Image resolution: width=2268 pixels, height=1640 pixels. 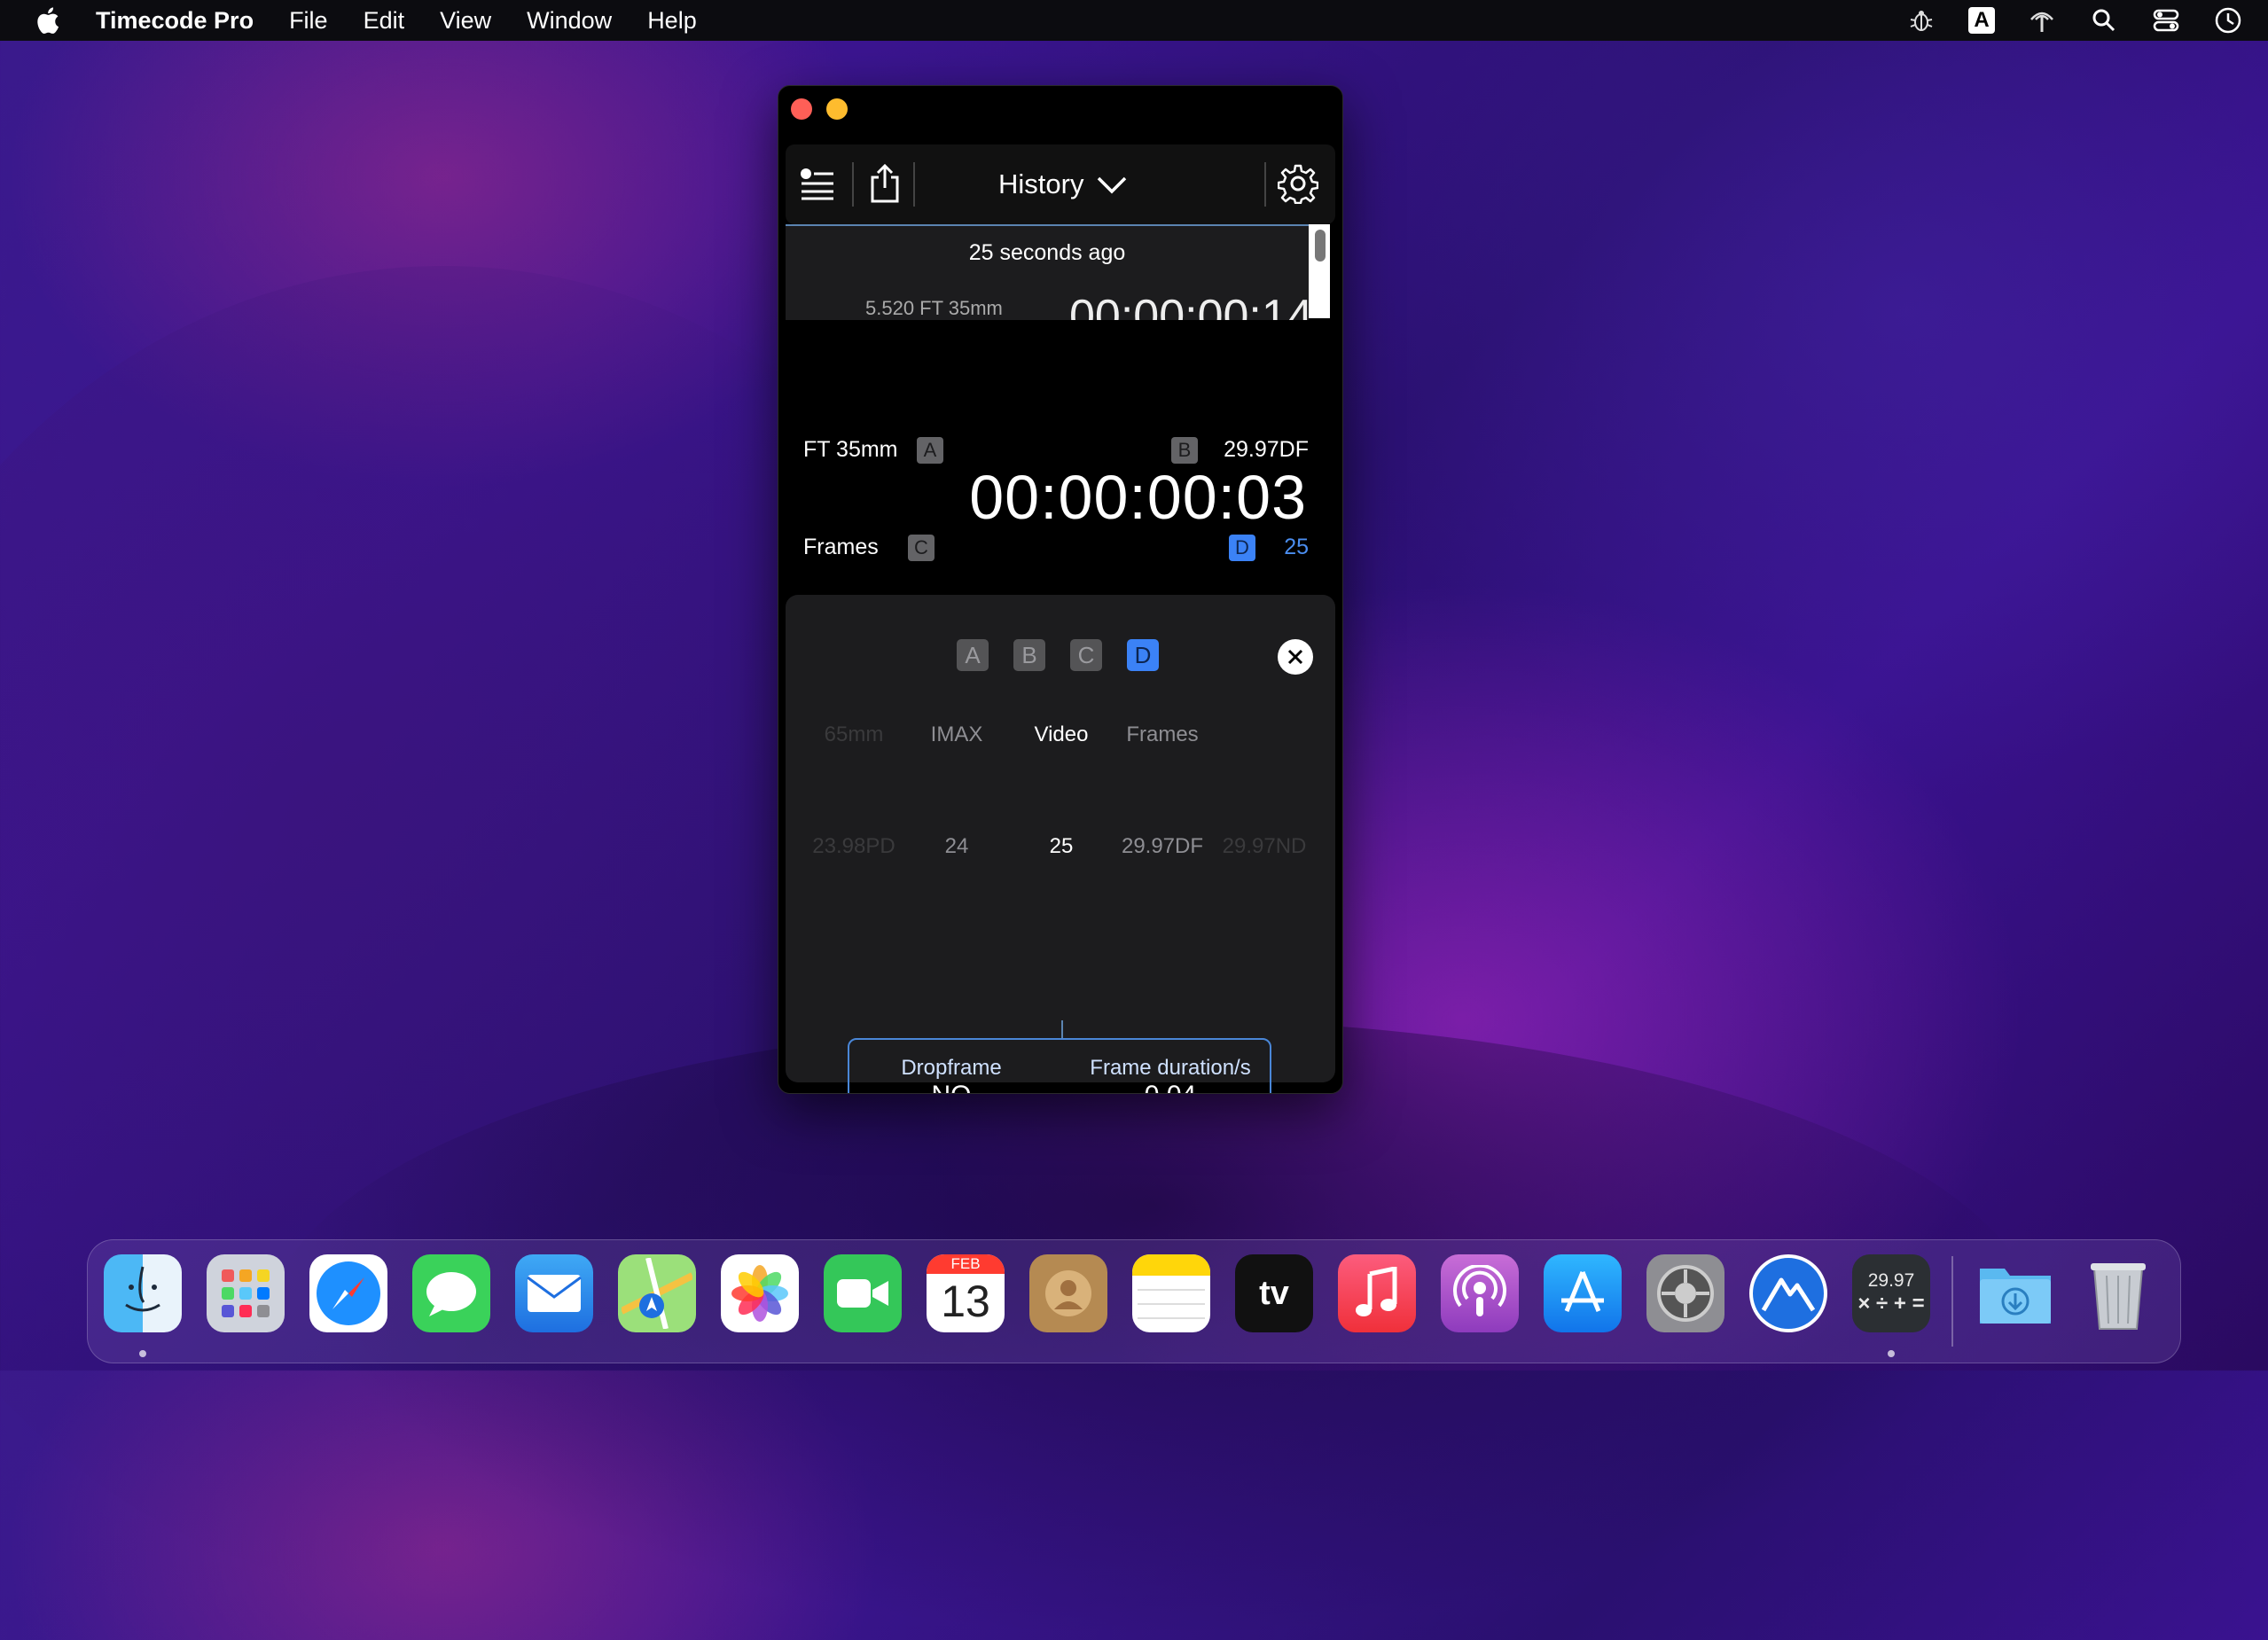 What do you see at coordinates (308, 21) in the screenshot?
I see `menu-file: File` at bounding box center [308, 21].